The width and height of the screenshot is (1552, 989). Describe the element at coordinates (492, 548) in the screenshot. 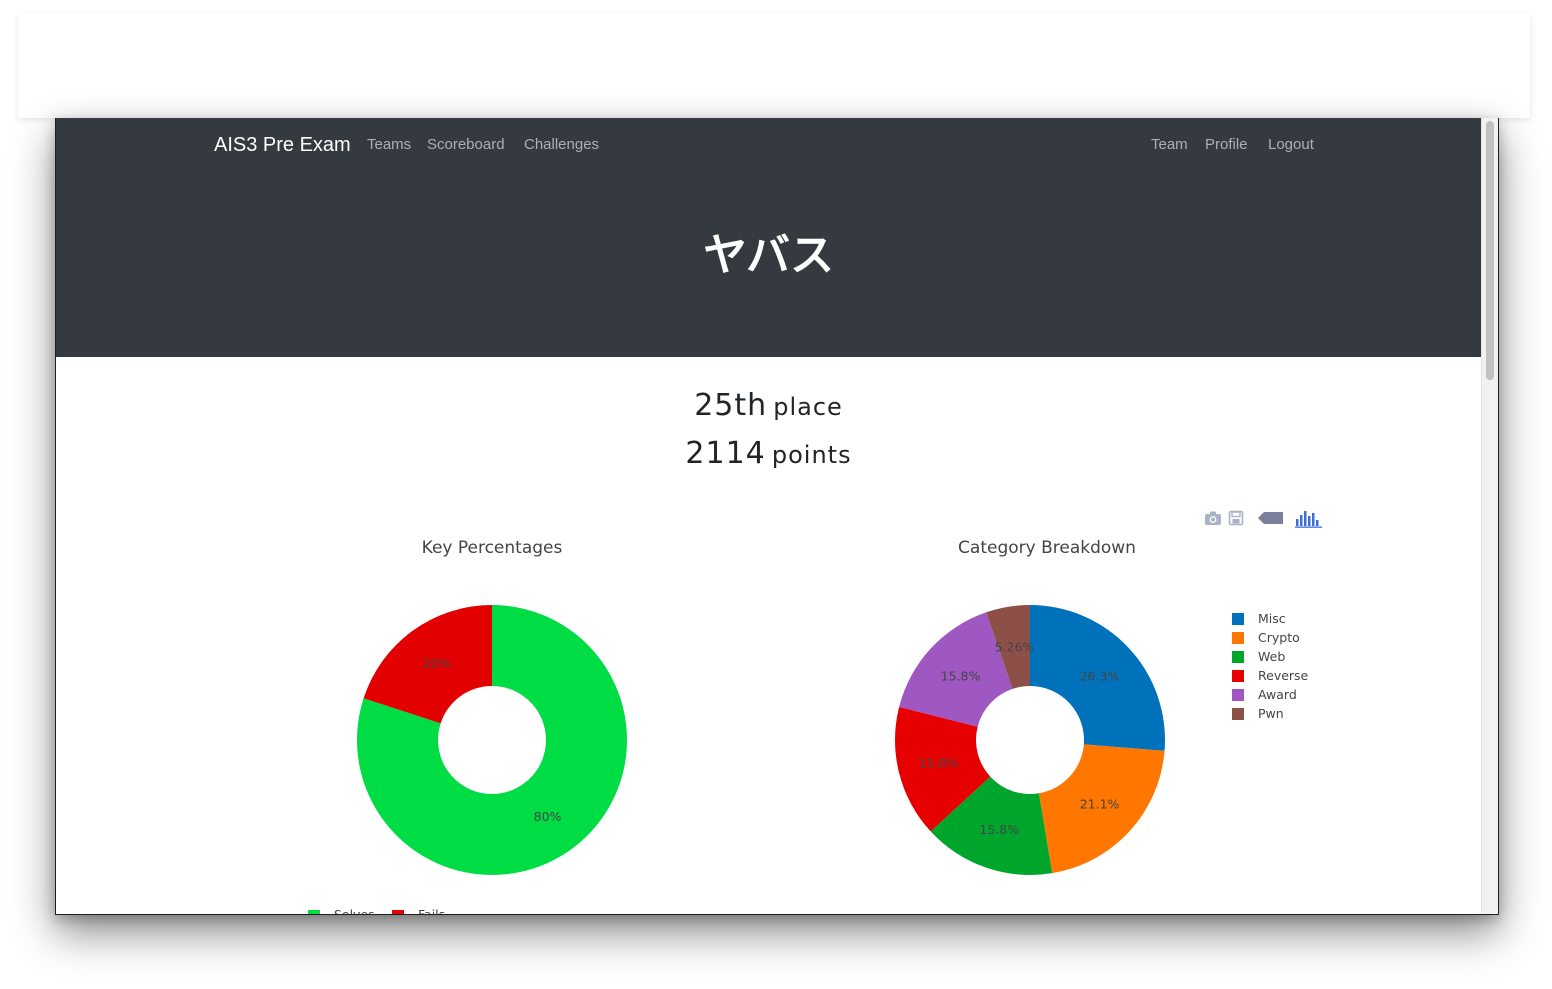

I see `key-percentages-title: Key Percentages` at that location.